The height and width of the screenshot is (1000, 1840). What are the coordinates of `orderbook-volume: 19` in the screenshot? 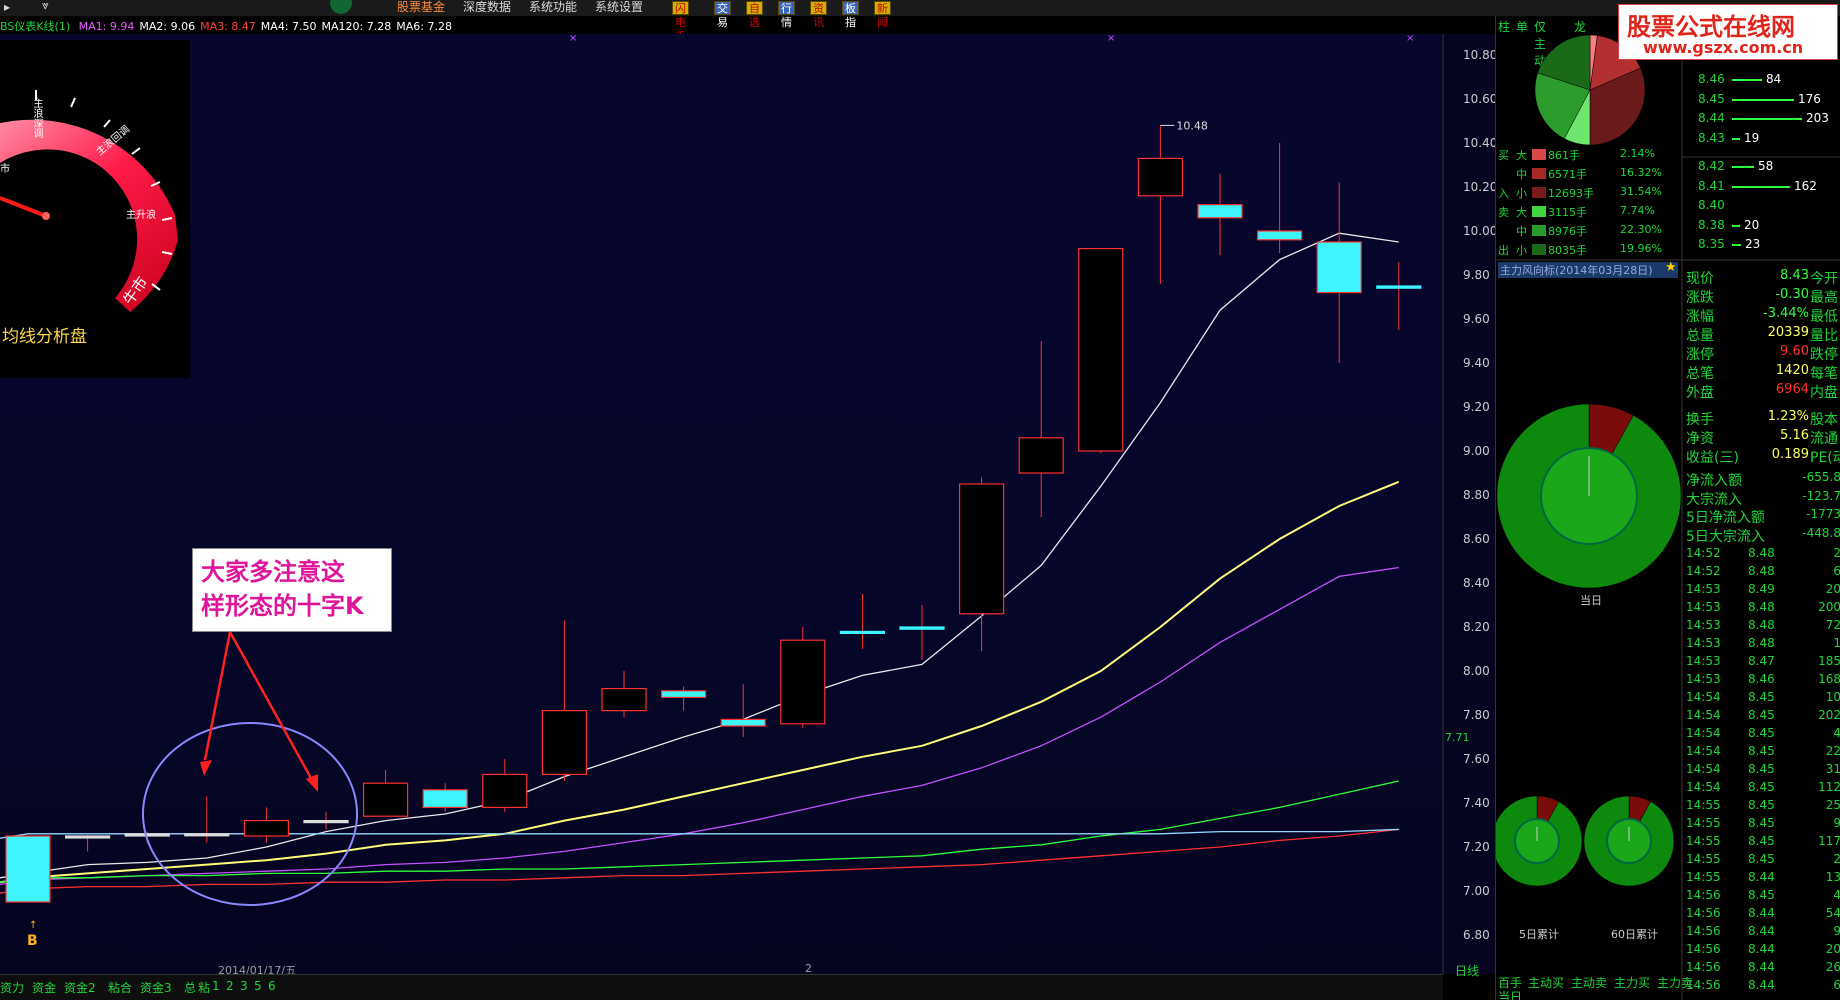 It's located at (1752, 137).